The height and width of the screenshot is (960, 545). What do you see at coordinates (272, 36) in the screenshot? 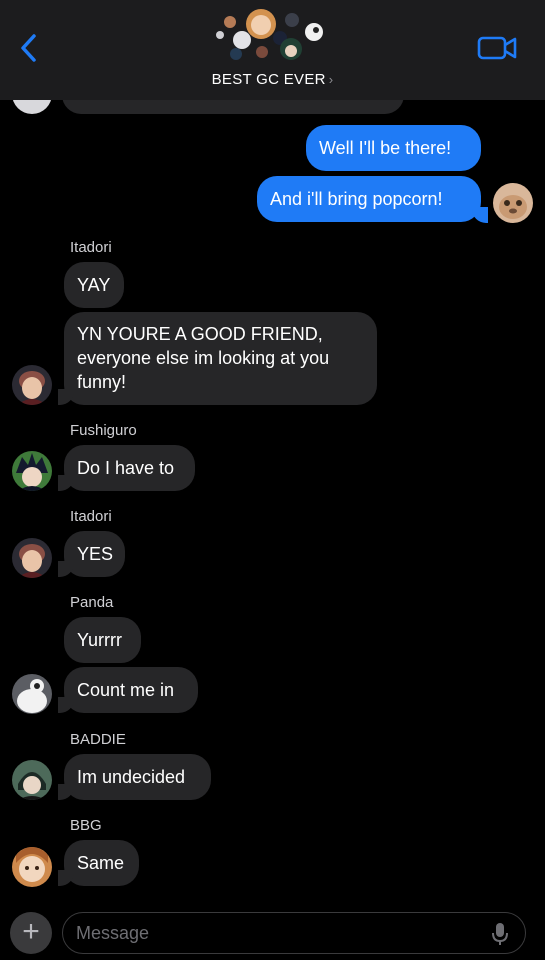
I see `group-avatar-cluster` at bounding box center [272, 36].